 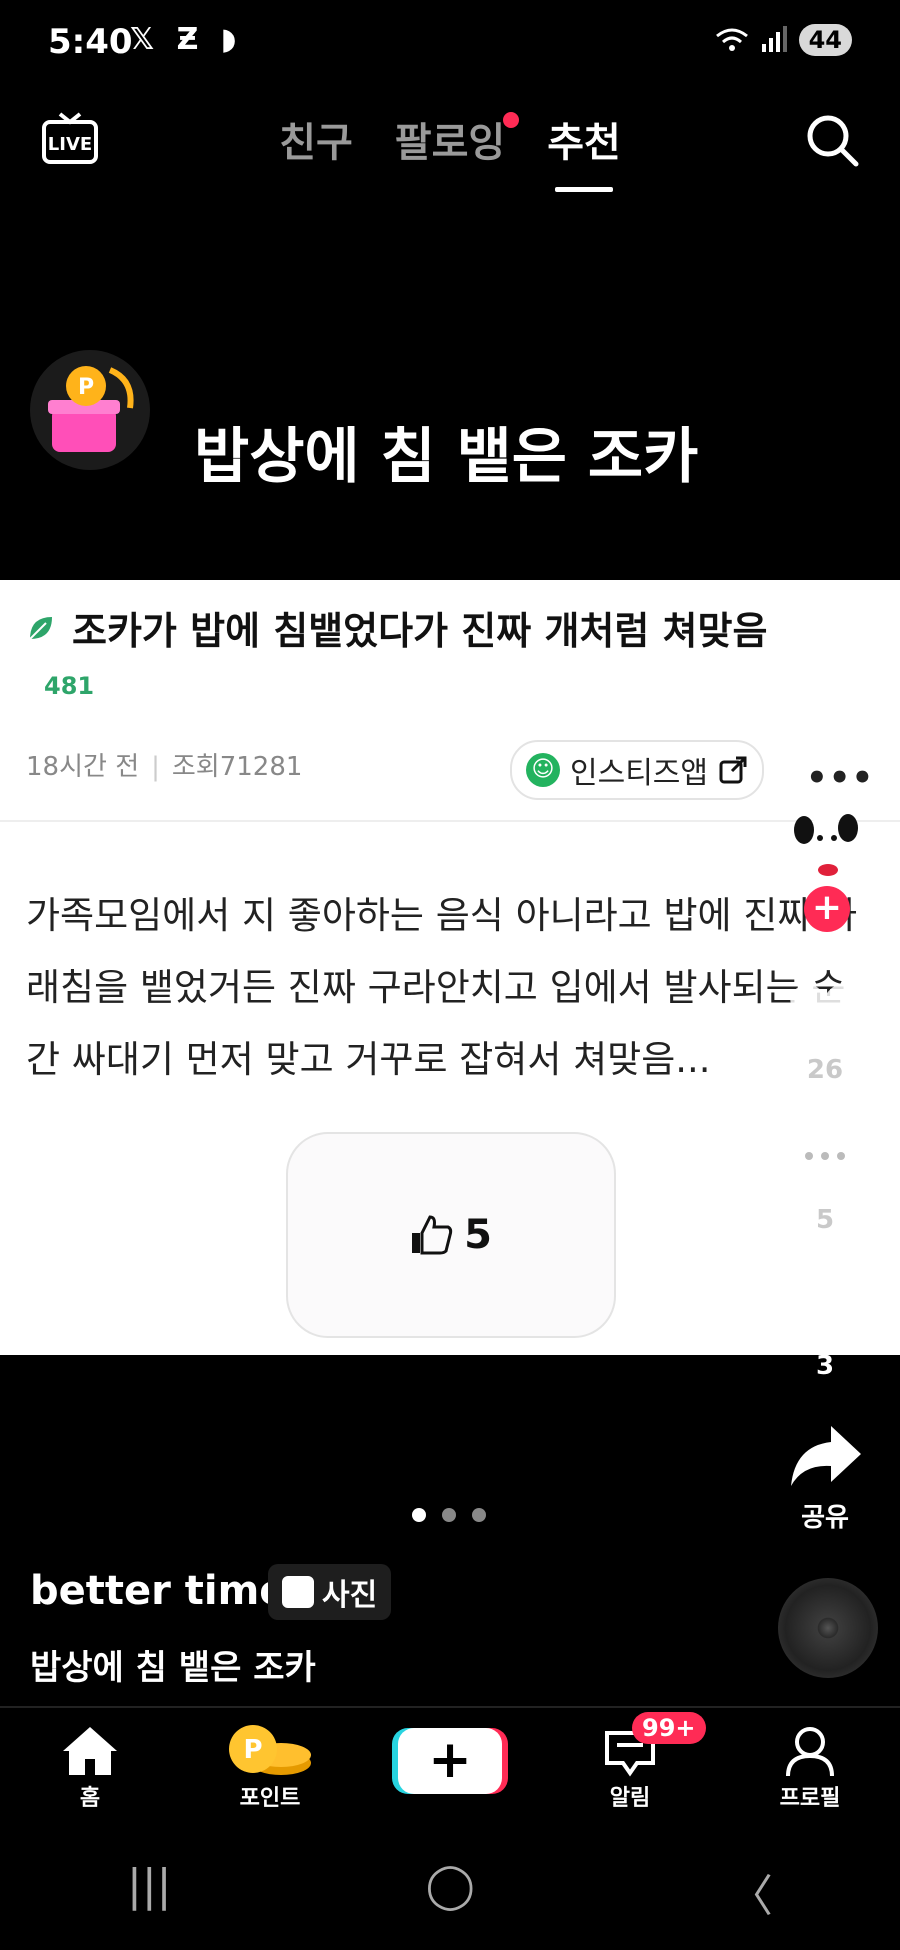 I want to click on nav-home-label: 홈, so click(x=90, y=1798).